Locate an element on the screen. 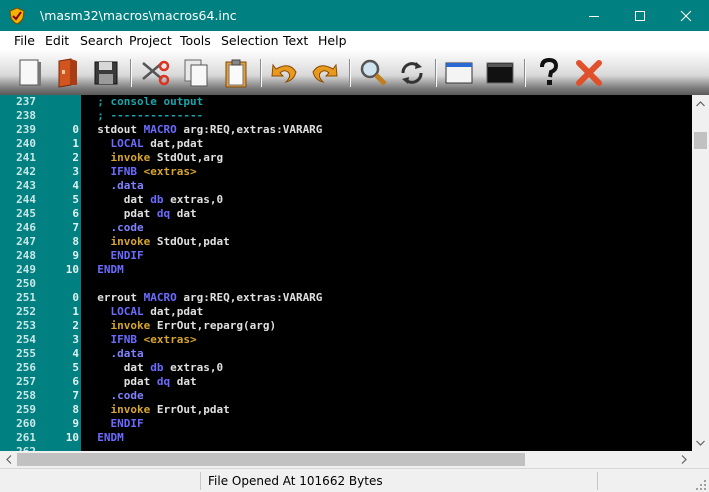 Image resolution: width=709 pixels, height=492 pixels. resize-grip-icon is located at coordinates (701, 485).